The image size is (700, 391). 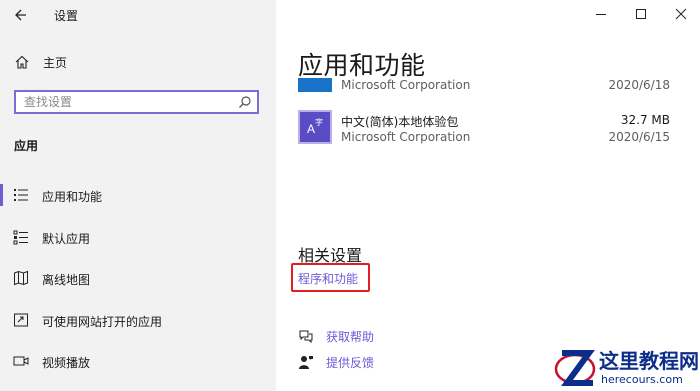 What do you see at coordinates (362, 65) in the screenshot?
I see `page-title: 应用和功能` at bounding box center [362, 65].